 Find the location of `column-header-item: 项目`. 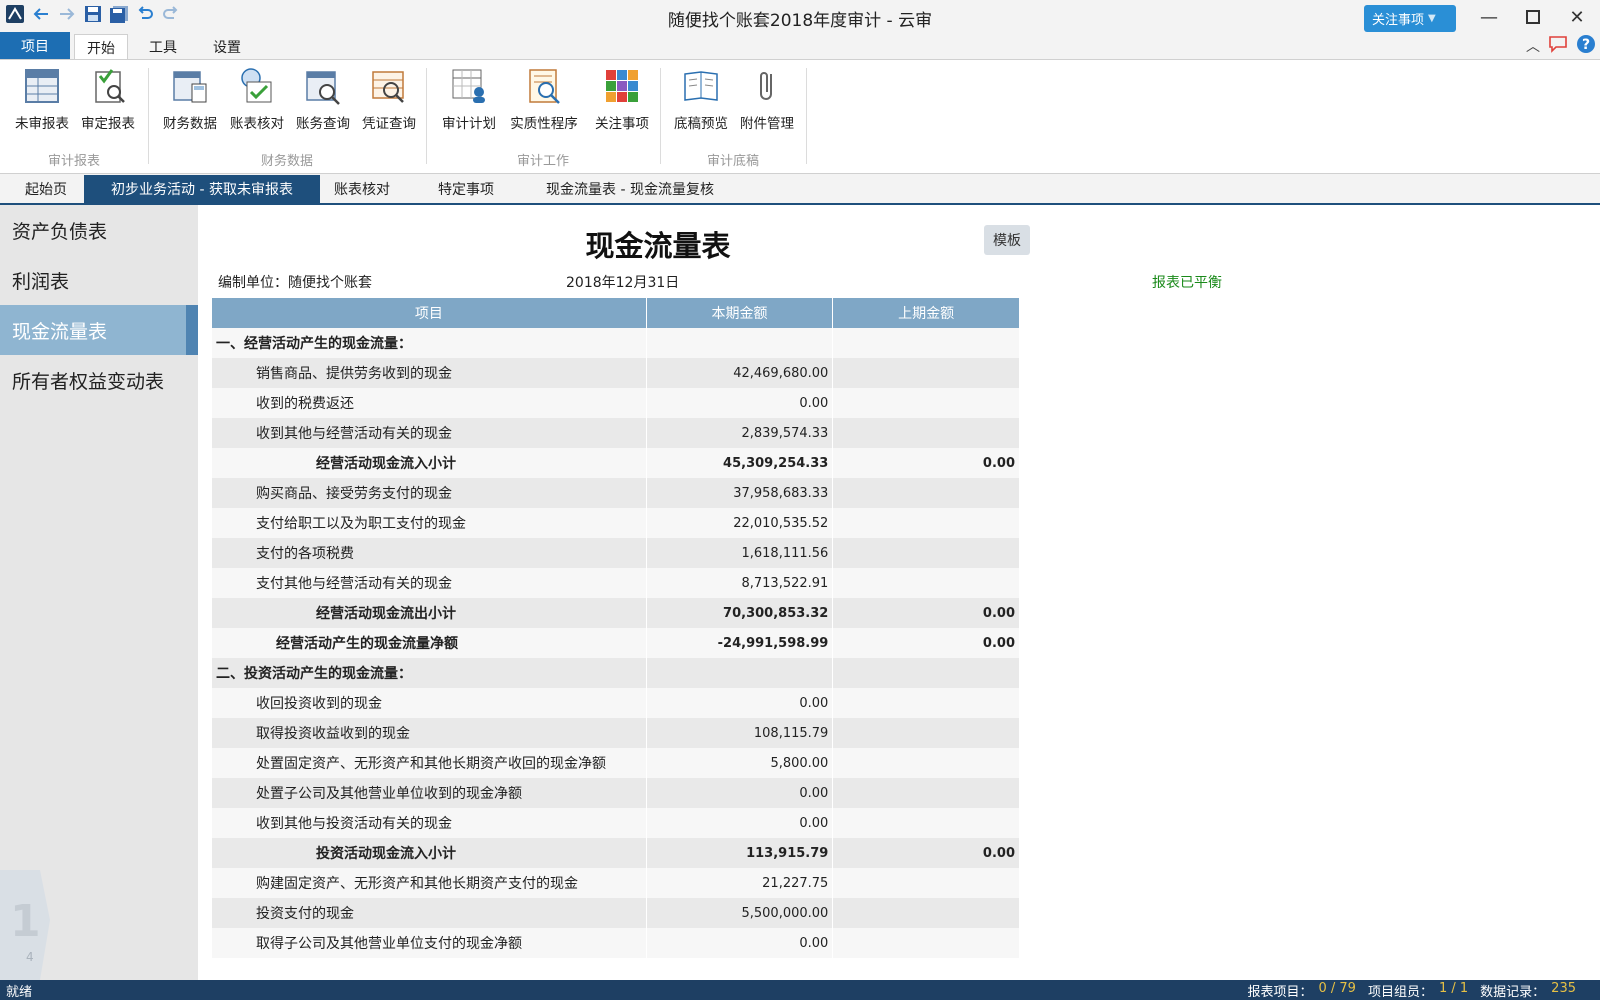

column-header-item: 项目 is located at coordinates (429, 313).